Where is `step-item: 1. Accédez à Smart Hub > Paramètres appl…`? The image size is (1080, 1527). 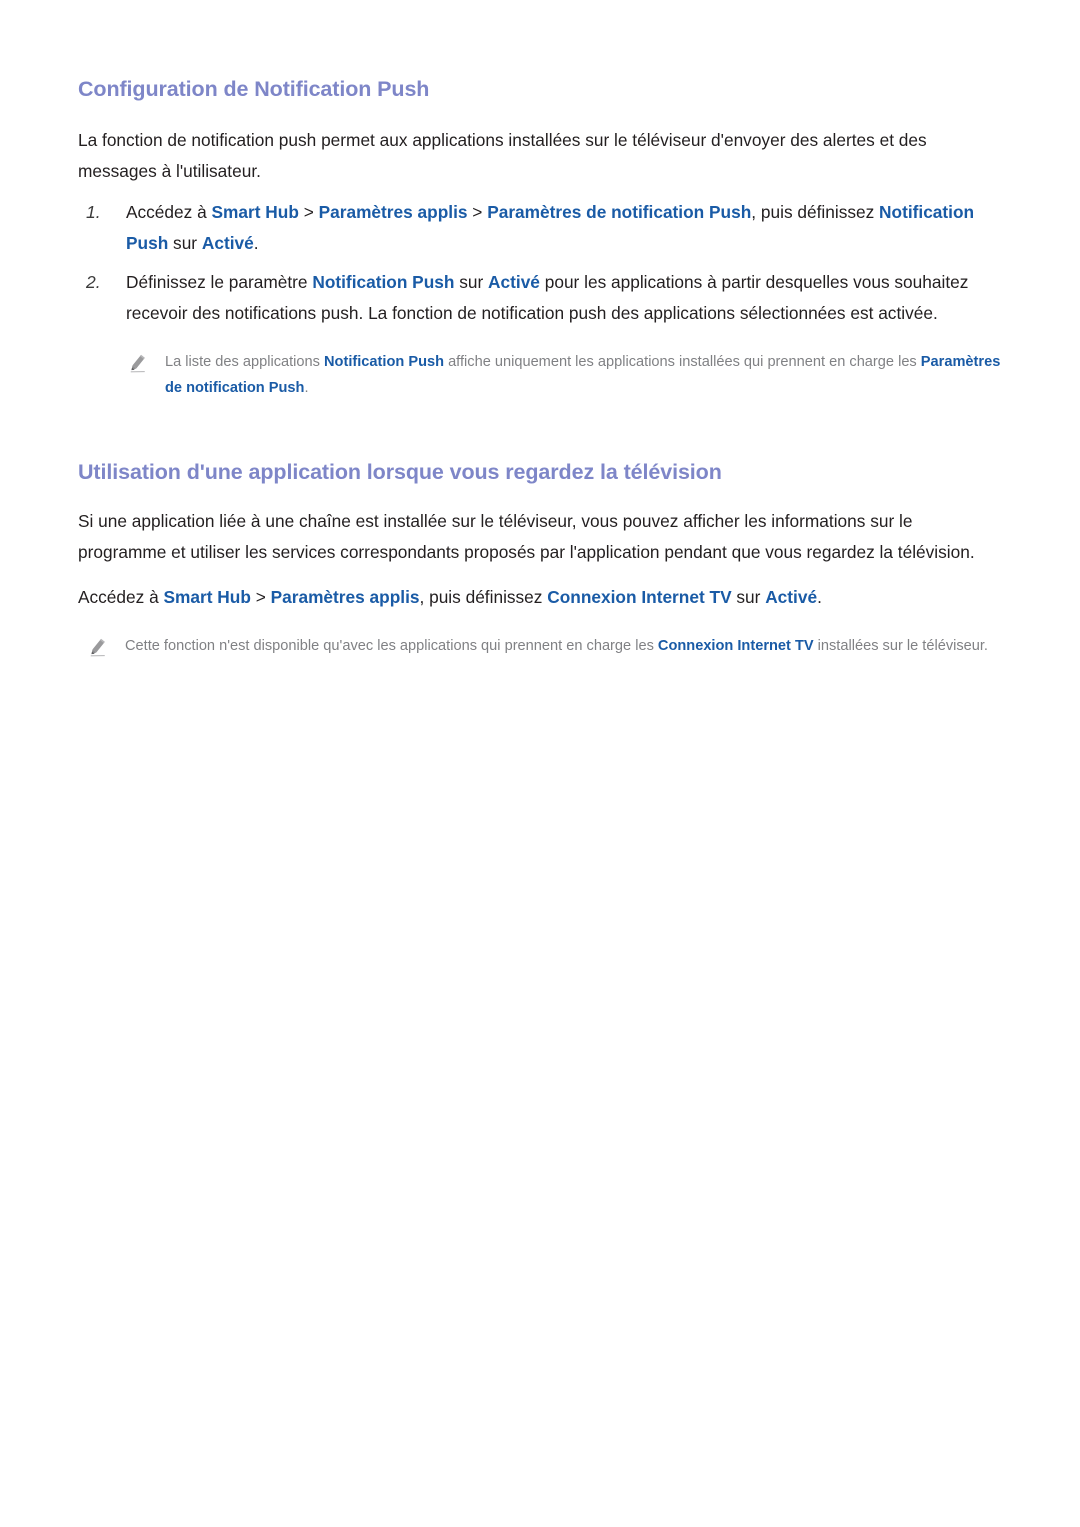
step-item: 1. Accédez à Smart Hub > Paramètres appl… is located at coordinates (540, 228).